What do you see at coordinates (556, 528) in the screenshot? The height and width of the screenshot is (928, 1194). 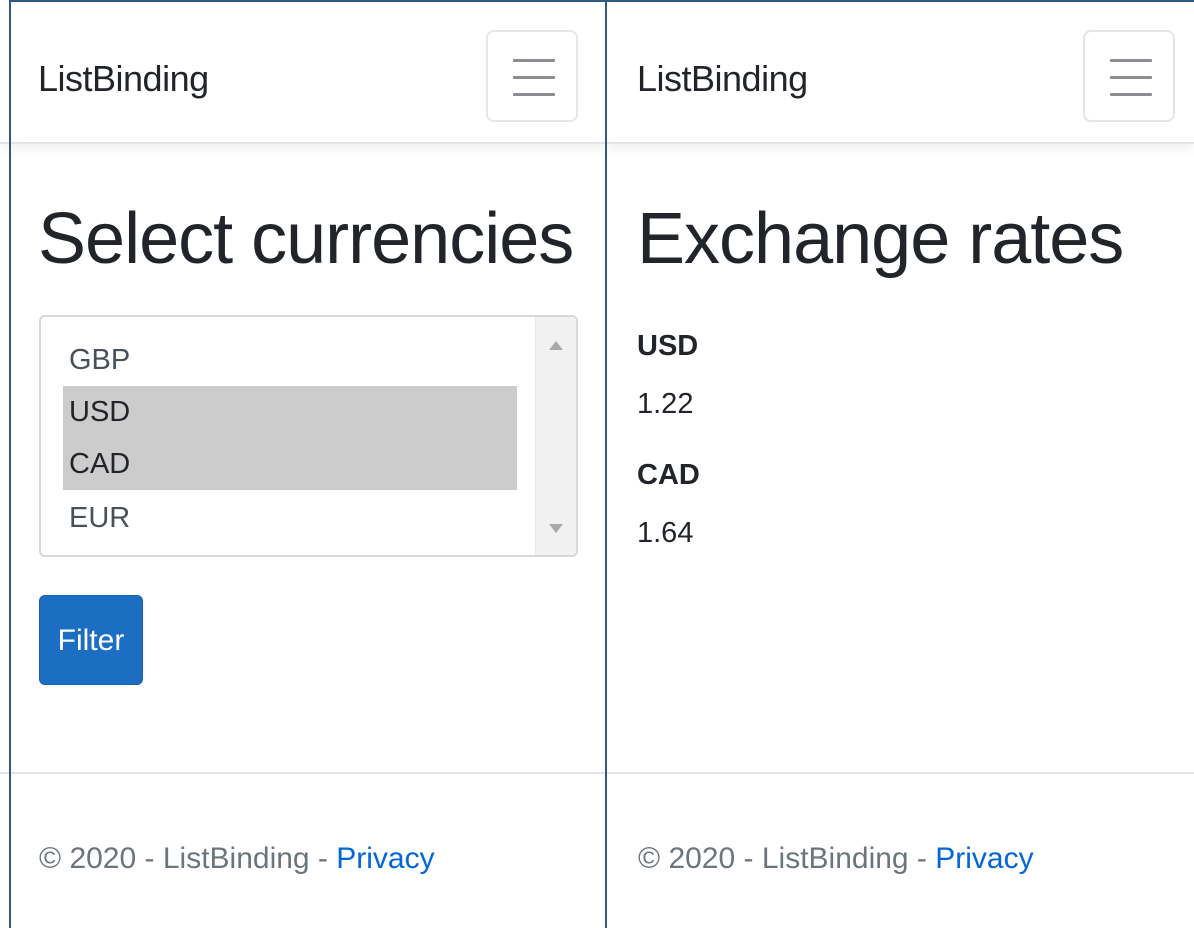 I see `scroll-down-arrow-icon` at bounding box center [556, 528].